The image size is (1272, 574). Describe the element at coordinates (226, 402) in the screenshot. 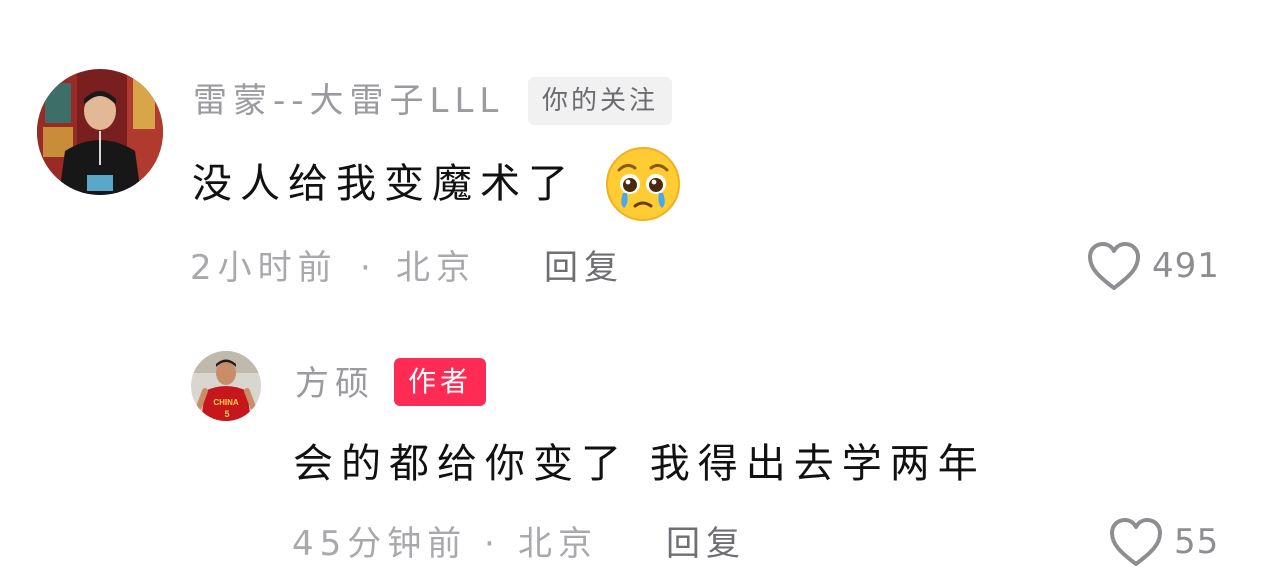

I see `avatar-jersey-text: CHINA` at that location.